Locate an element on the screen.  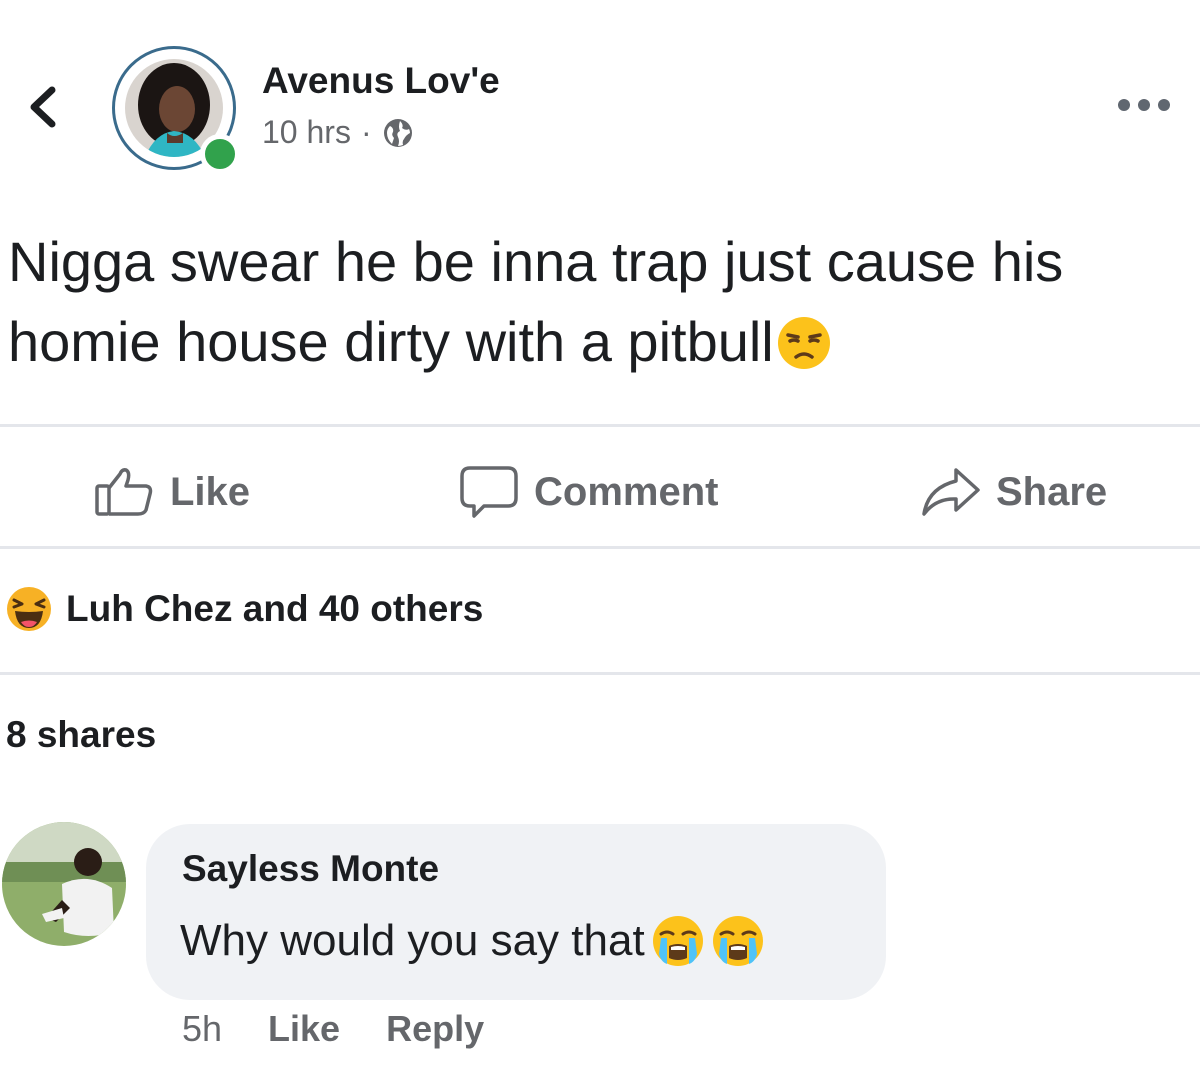
like-button: Like is located at coordinates (172, 492).